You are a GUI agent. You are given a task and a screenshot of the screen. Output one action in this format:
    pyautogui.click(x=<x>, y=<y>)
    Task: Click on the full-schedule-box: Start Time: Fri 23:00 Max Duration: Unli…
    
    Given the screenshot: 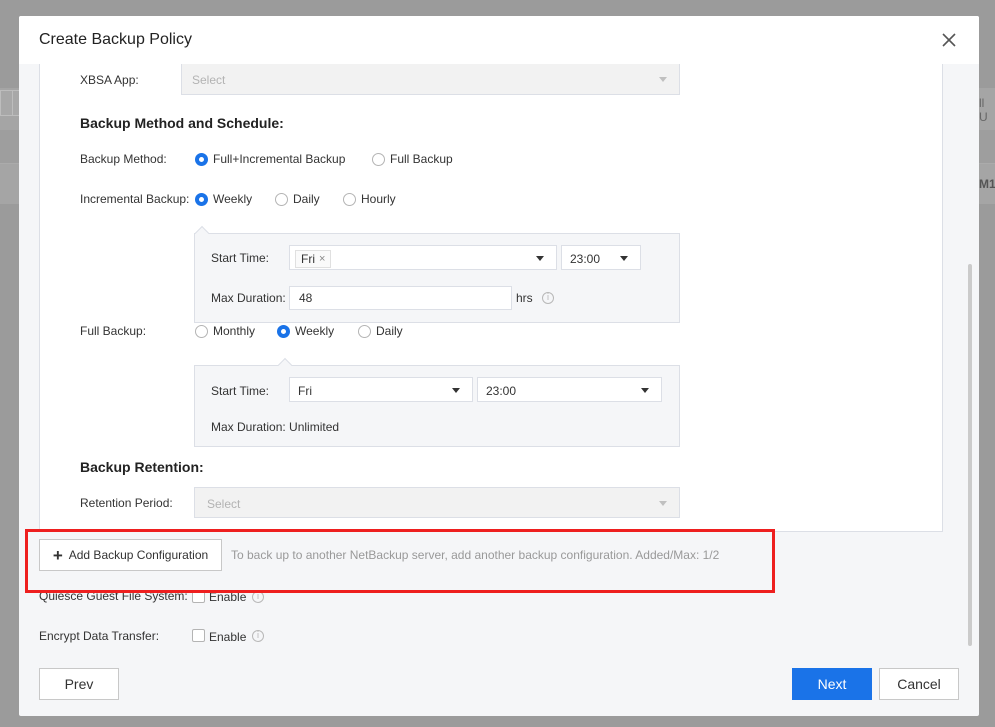 What is the action you would take?
    pyautogui.click(x=437, y=402)
    